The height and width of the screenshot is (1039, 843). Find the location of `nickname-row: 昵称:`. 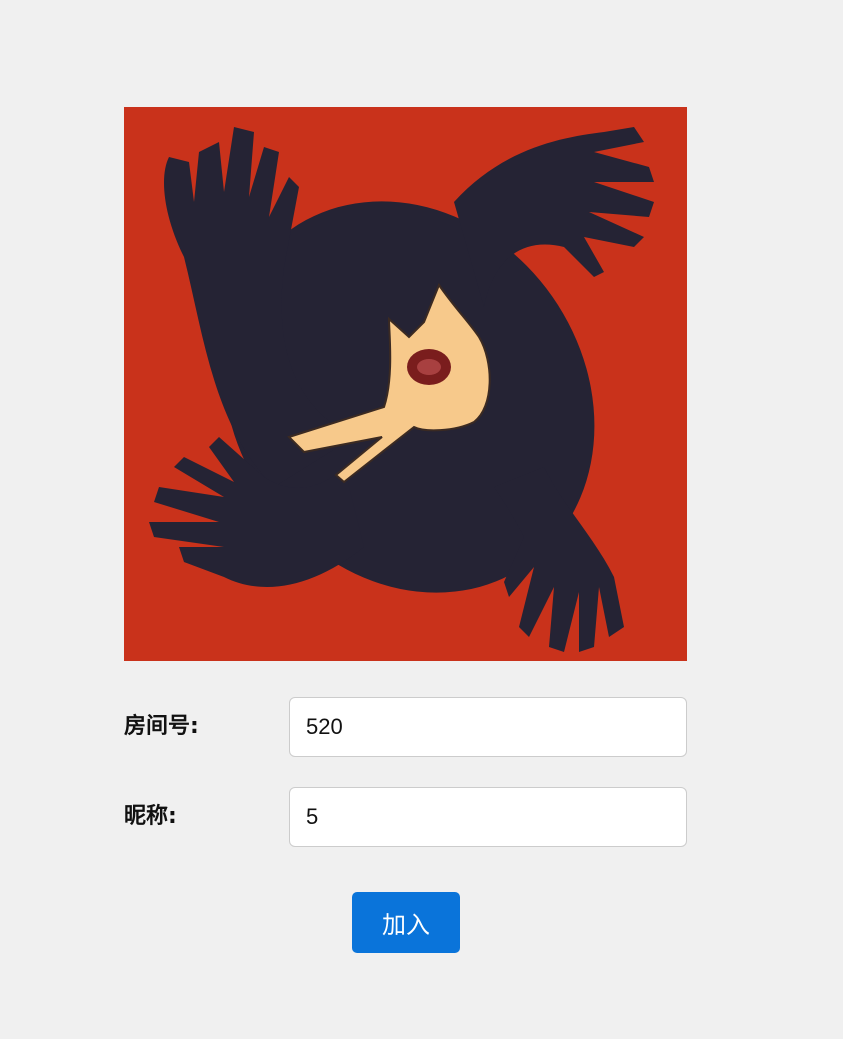

nickname-row: 昵称: is located at coordinates (405, 817).